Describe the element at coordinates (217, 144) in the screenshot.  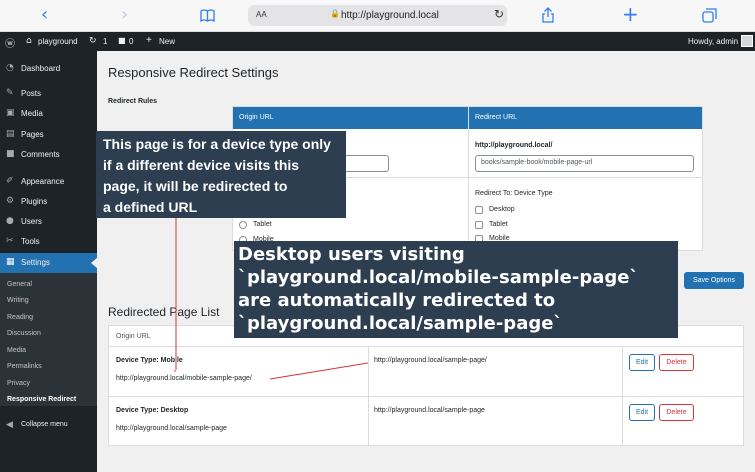
I see `annotation-line: This page is for a device type only` at that location.